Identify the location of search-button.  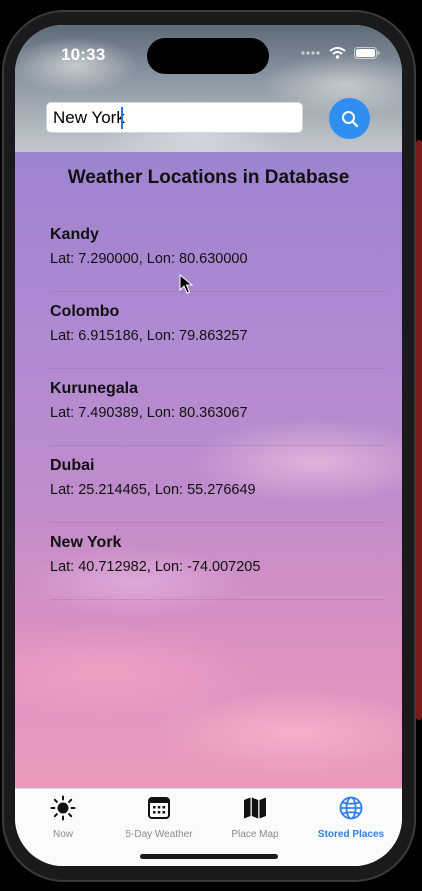
(349, 118).